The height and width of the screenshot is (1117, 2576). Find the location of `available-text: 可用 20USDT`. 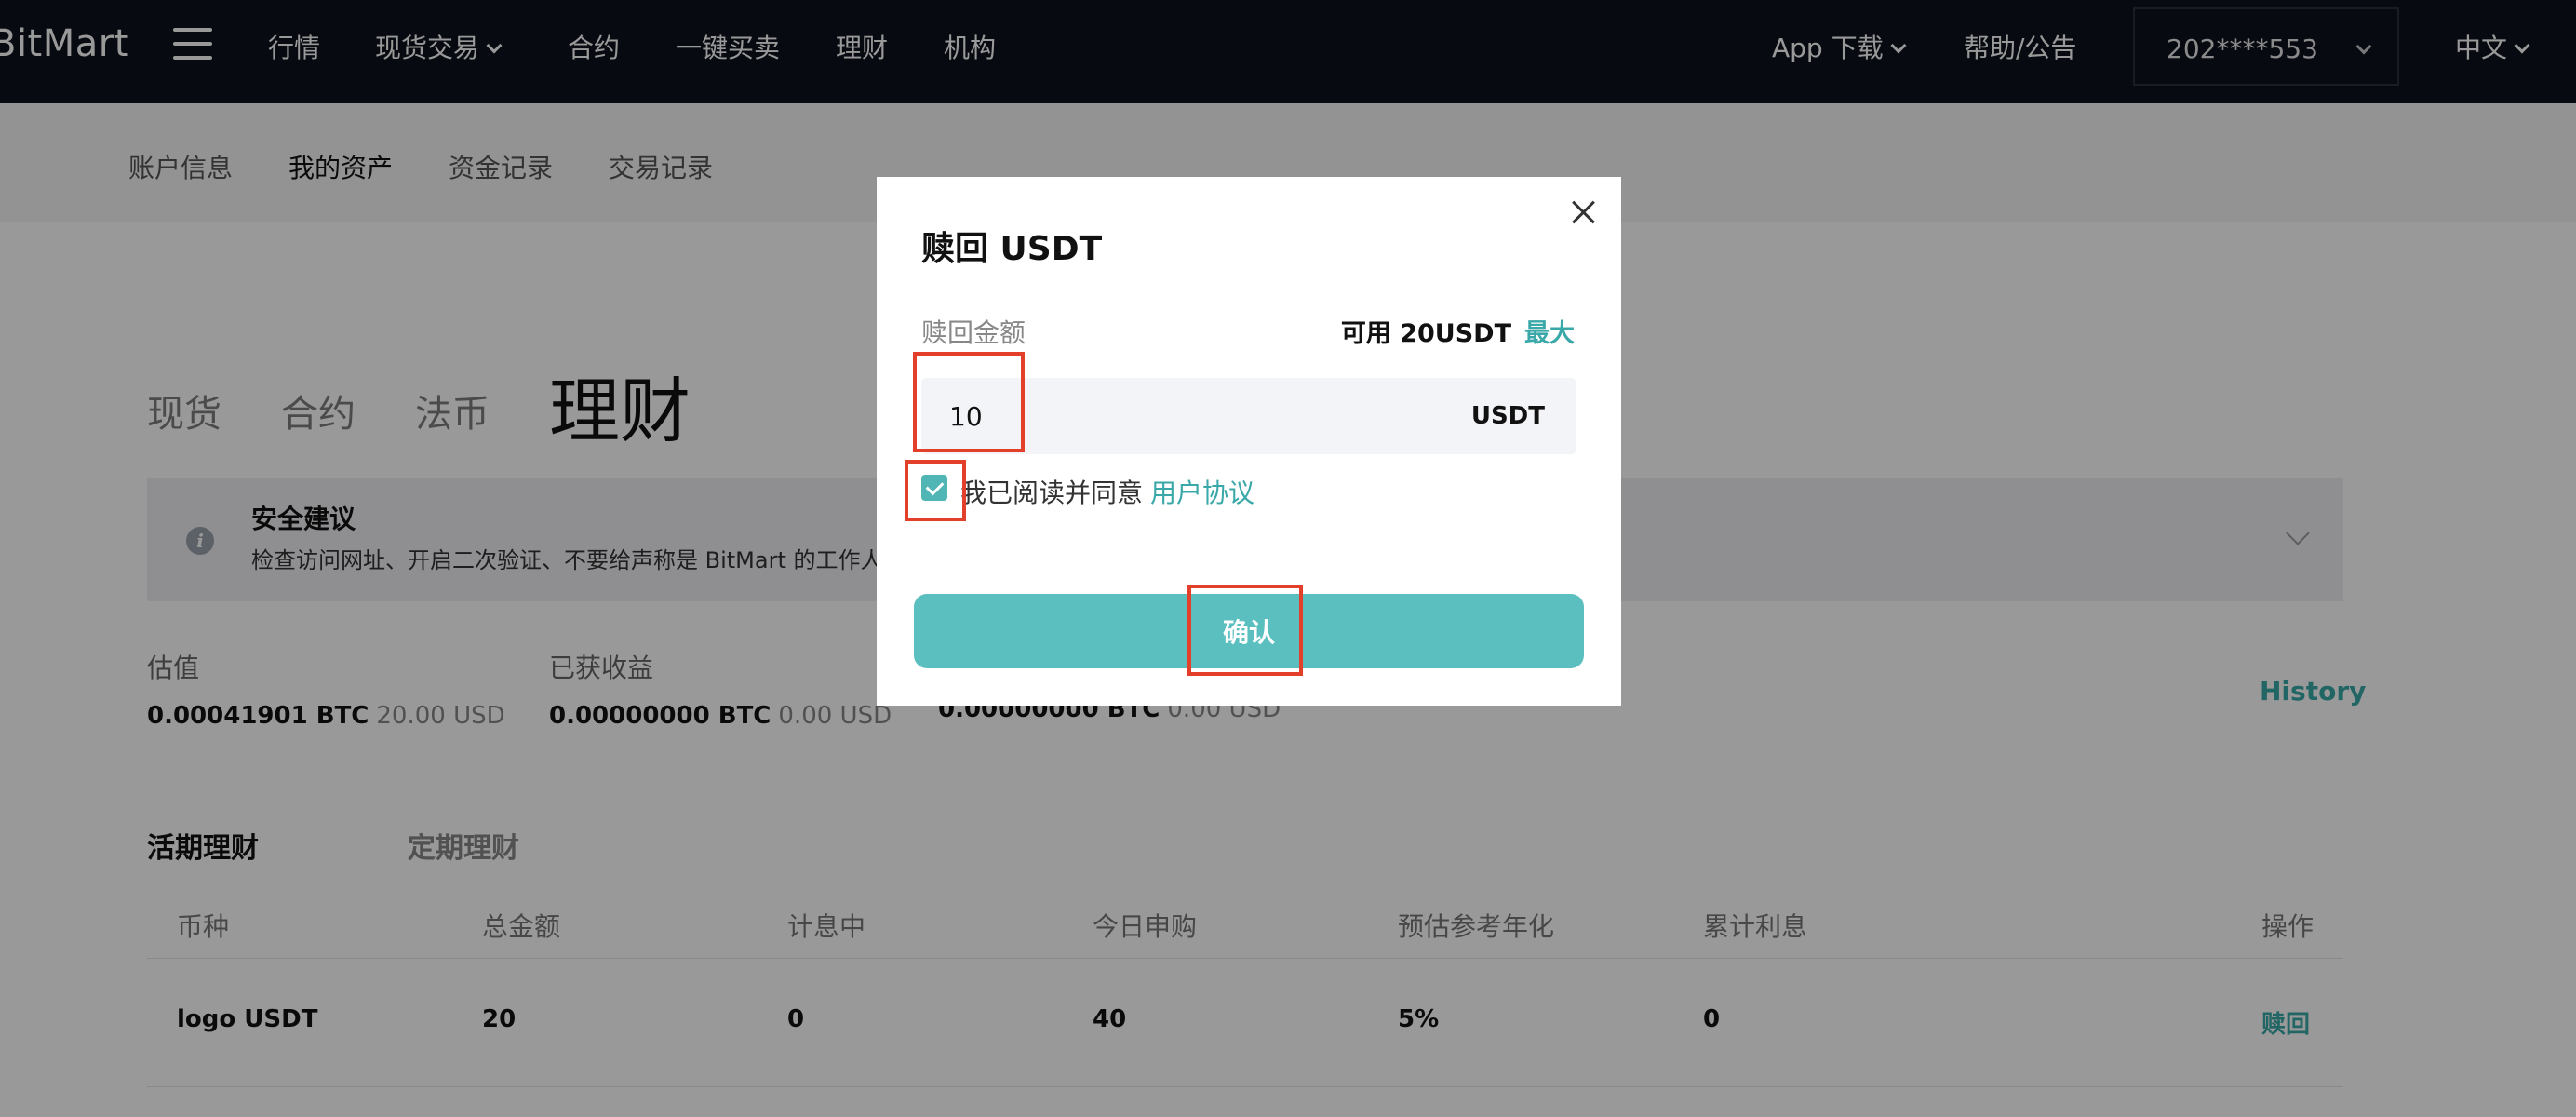

available-text: 可用 20USDT is located at coordinates (1425, 334).